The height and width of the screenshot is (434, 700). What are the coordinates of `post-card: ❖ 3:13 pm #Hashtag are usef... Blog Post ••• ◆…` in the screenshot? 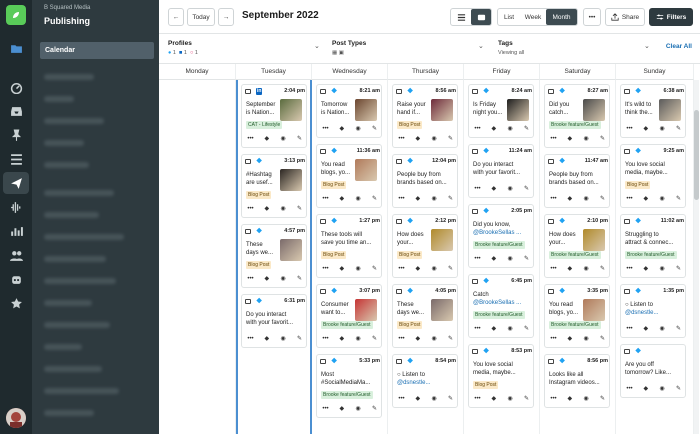 It's located at (274, 186).